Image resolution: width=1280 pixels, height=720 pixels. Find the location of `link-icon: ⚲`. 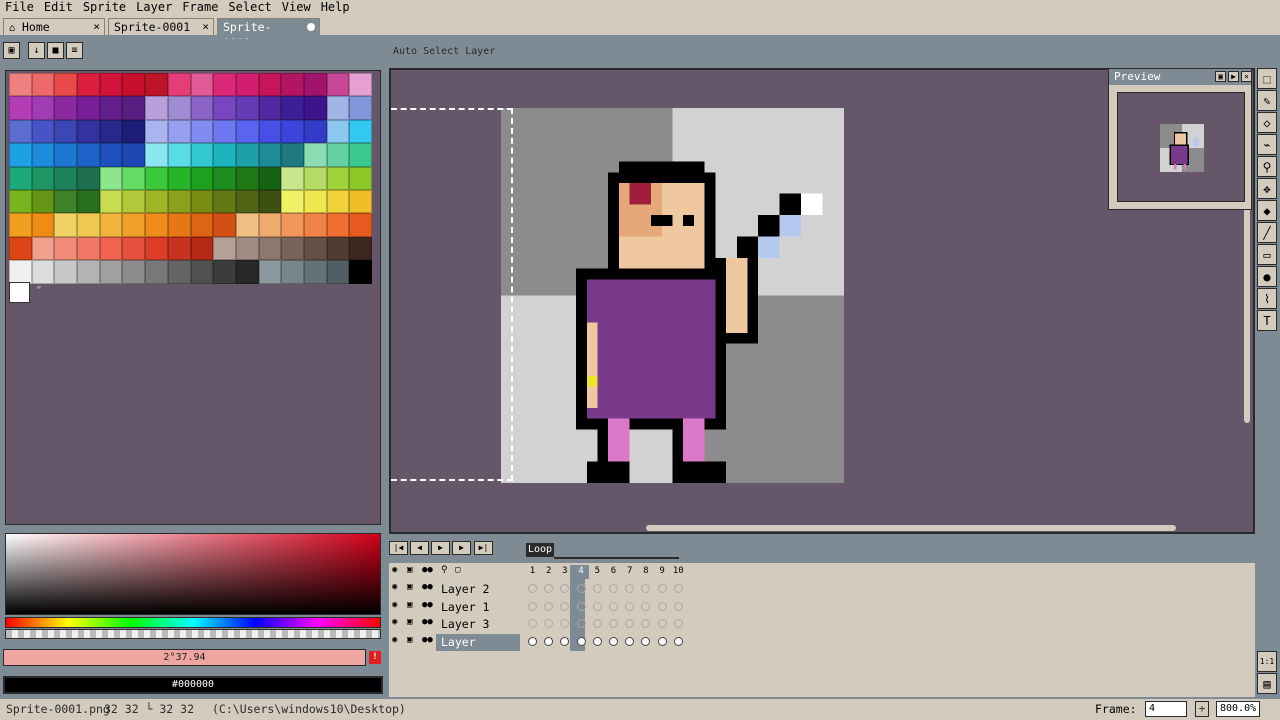

link-icon: ⚲ is located at coordinates (444, 570).